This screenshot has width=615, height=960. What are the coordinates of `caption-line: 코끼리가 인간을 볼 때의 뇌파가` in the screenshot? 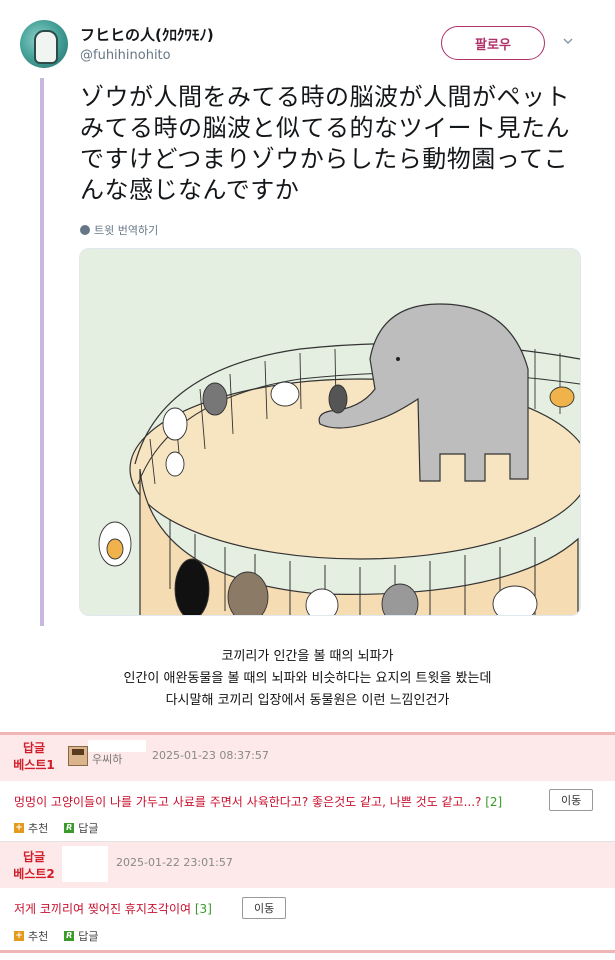 It's located at (307, 656).